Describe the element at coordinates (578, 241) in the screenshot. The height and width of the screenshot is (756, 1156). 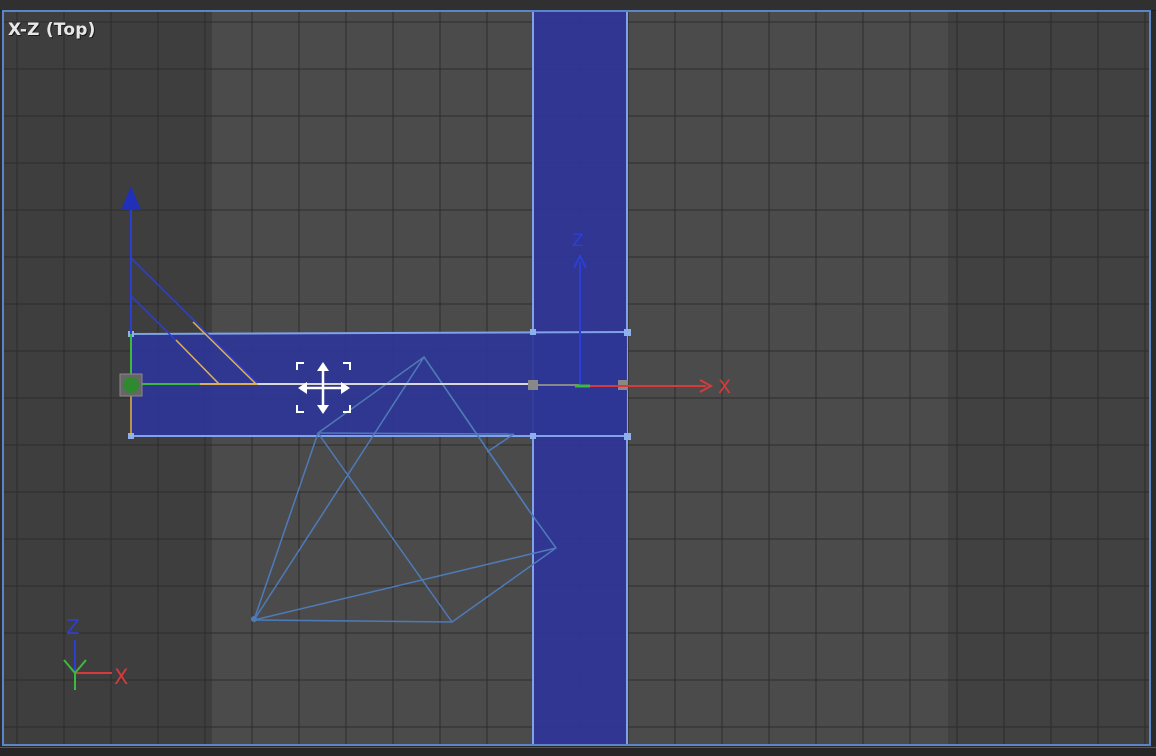
I see `gizmo-z-label: Z` at that location.